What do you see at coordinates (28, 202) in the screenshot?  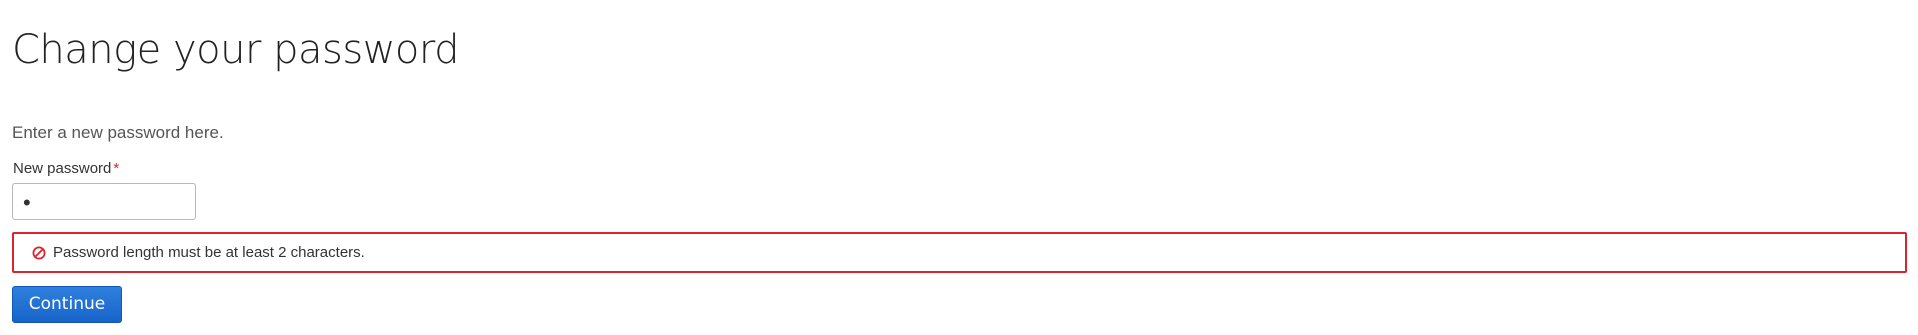 I see `password-mask: •` at bounding box center [28, 202].